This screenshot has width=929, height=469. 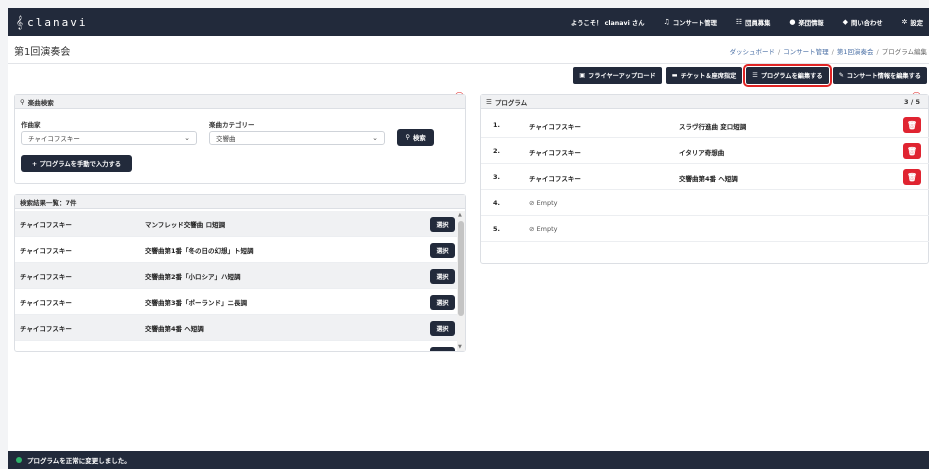 I want to click on title-bar: 第1回演奏会 ダッシュボード / コンサート管理 / 第1回演奏会 / プログラム編集, so click(x=468, y=50).